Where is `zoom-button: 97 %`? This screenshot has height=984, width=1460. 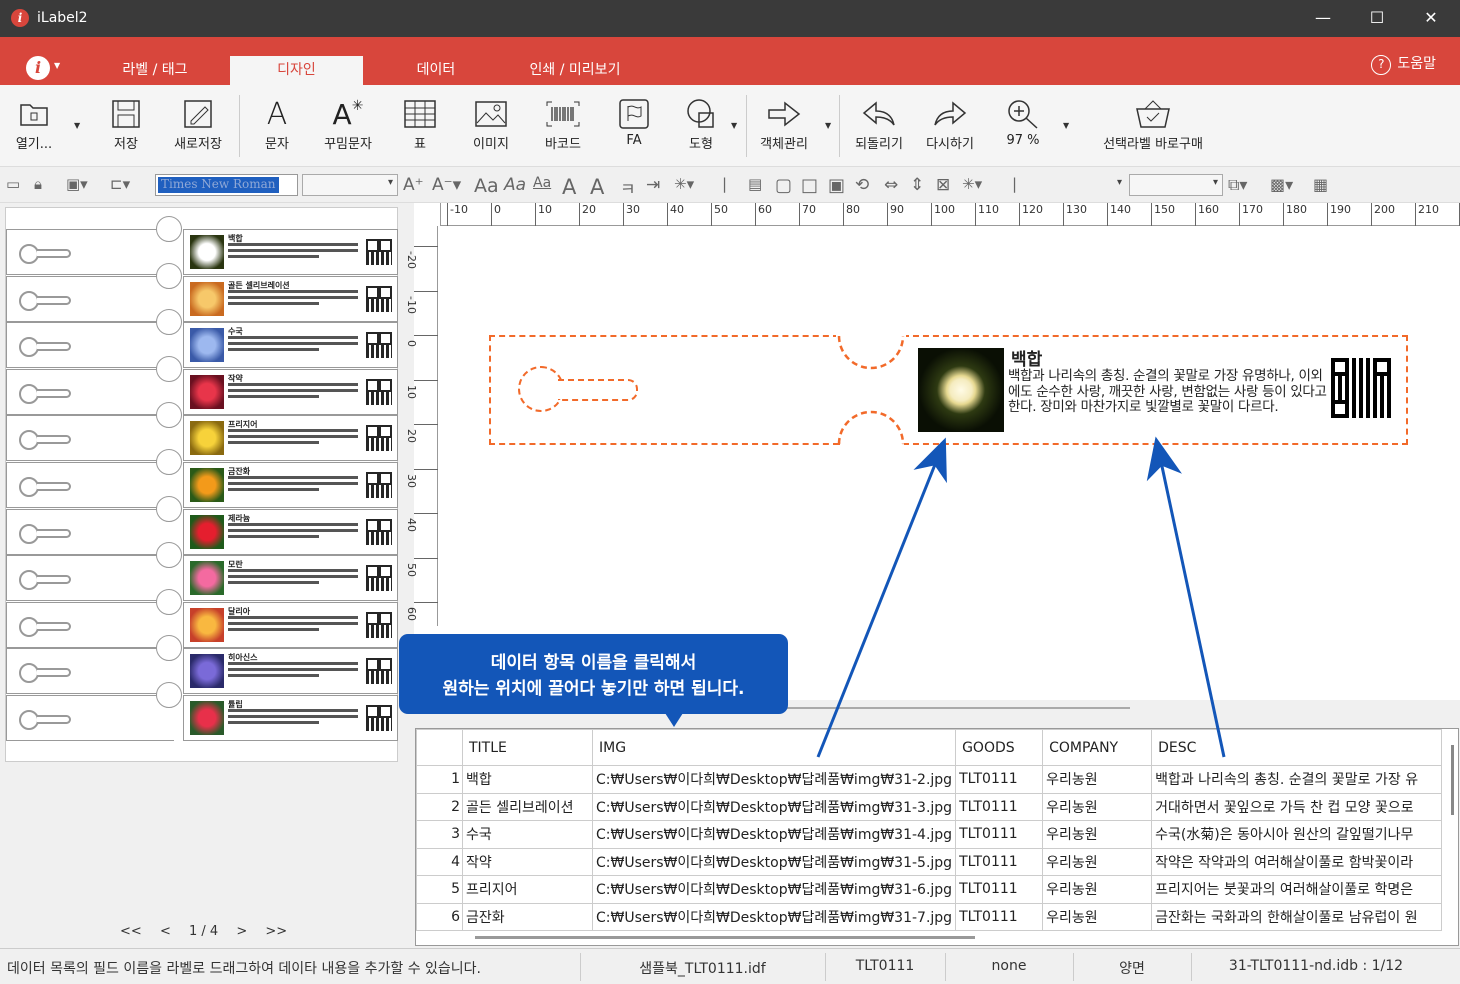 zoom-button: 97 % is located at coordinates (1023, 122).